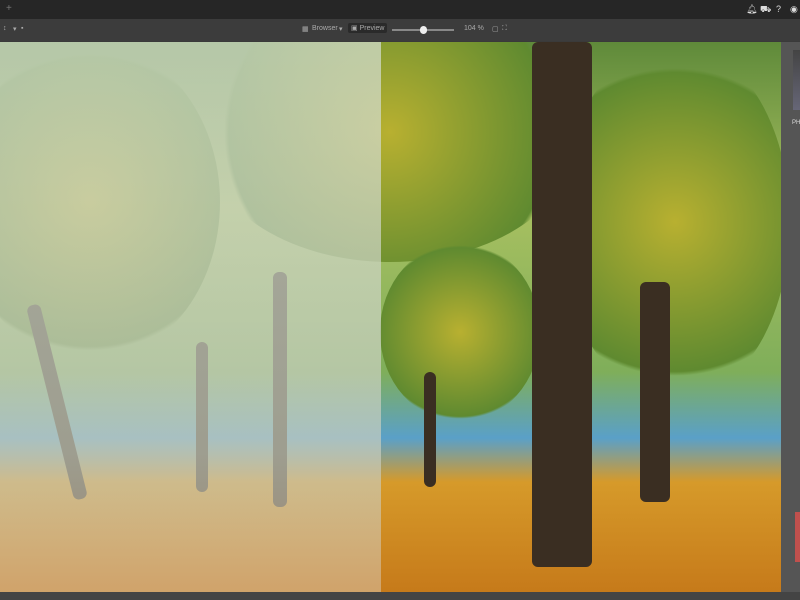 The image size is (800, 600). I want to click on fit-icon: ▢, so click(495, 29).